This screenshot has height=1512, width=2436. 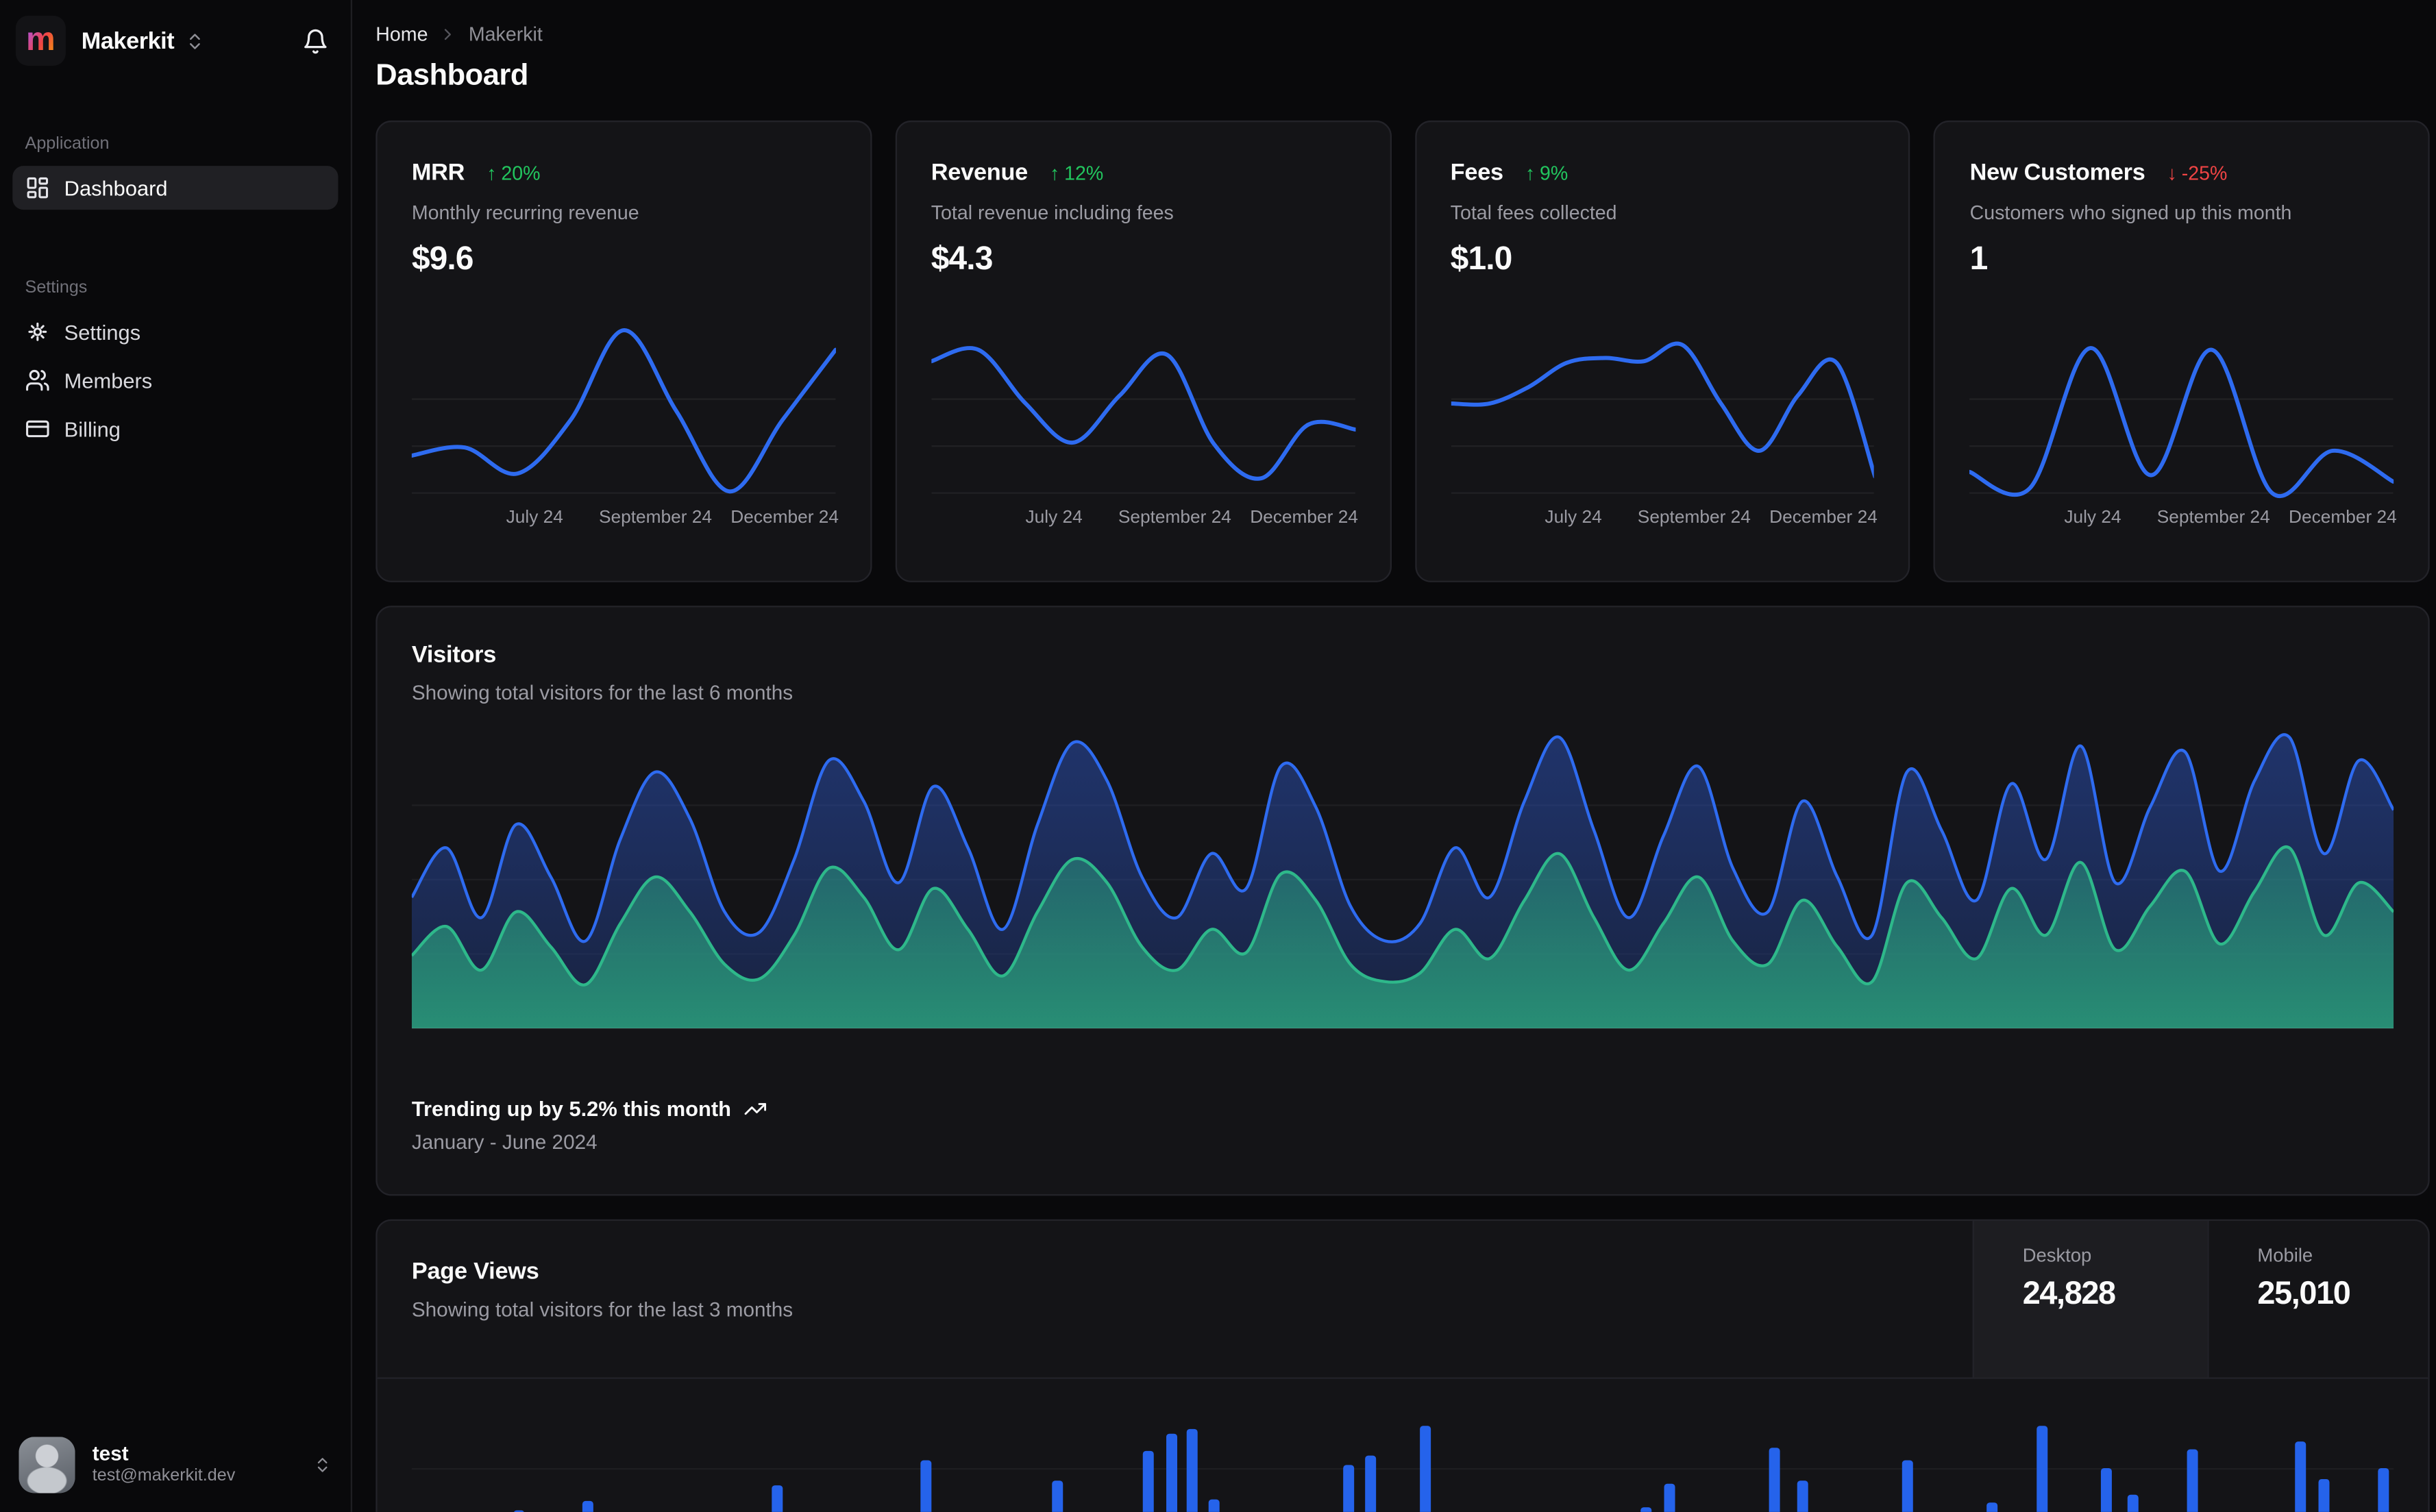 What do you see at coordinates (1077, 173) in the screenshot?
I see `trend-badge: ↑ 12%` at bounding box center [1077, 173].